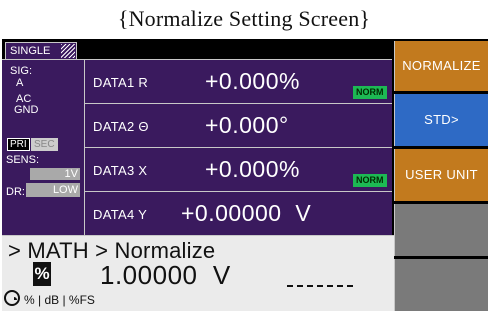 Image resolution: width=488 pixels, height=311 pixels. I want to click on screen-caption: {Normalize Setting Screen}, so click(244, 18).